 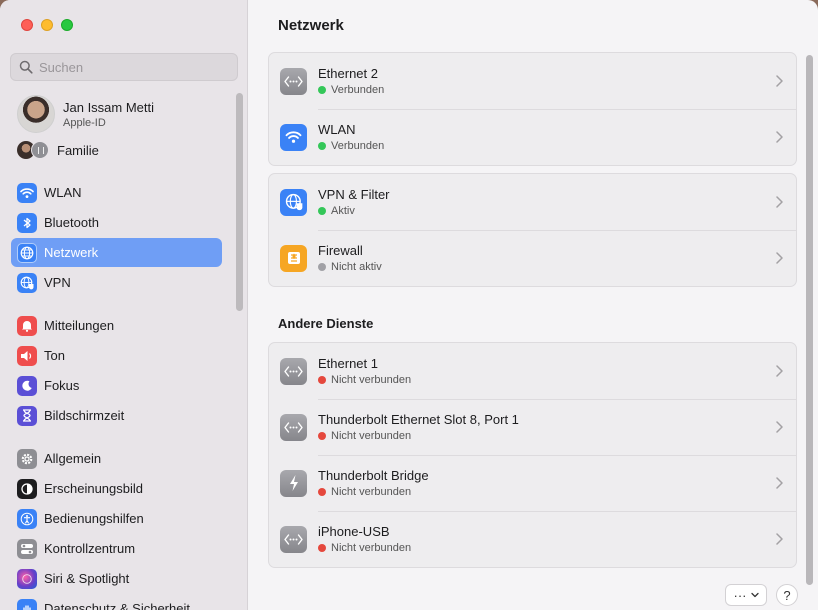 What do you see at coordinates (532, 137) in the screenshot?
I see `service-row-wlan: WLAN Verbunden` at bounding box center [532, 137].